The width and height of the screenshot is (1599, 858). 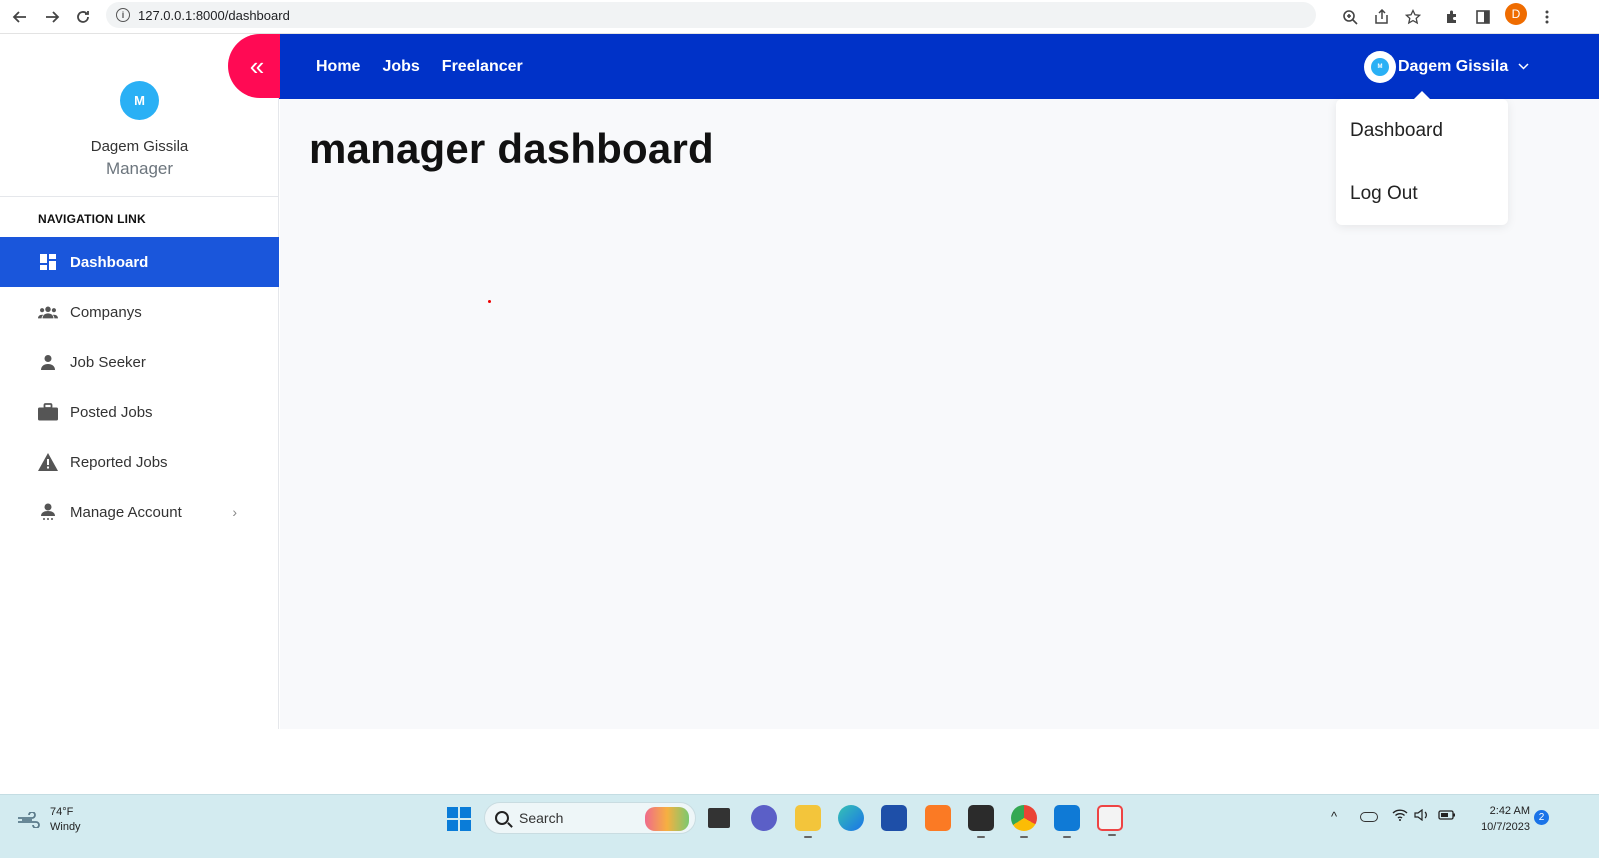 What do you see at coordinates (1400, 816) in the screenshot?
I see `wifi-icon` at bounding box center [1400, 816].